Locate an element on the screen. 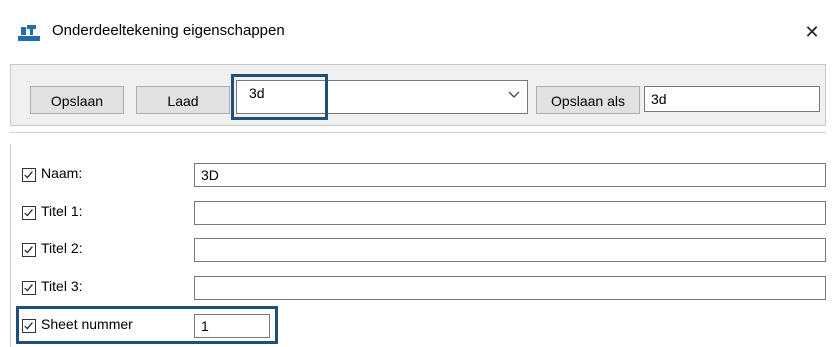 This screenshot has width=832, height=347. naam-field: 3D is located at coordinates (510, 175).